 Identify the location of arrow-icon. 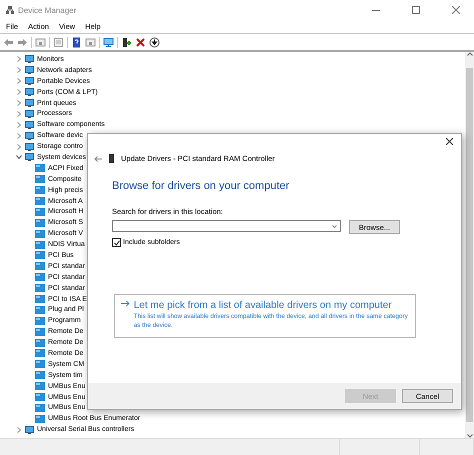
(125, 303).